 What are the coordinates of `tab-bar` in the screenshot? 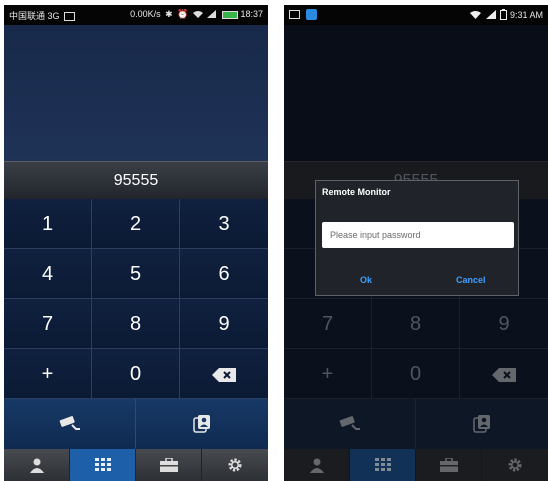 It's located at (136, 465).